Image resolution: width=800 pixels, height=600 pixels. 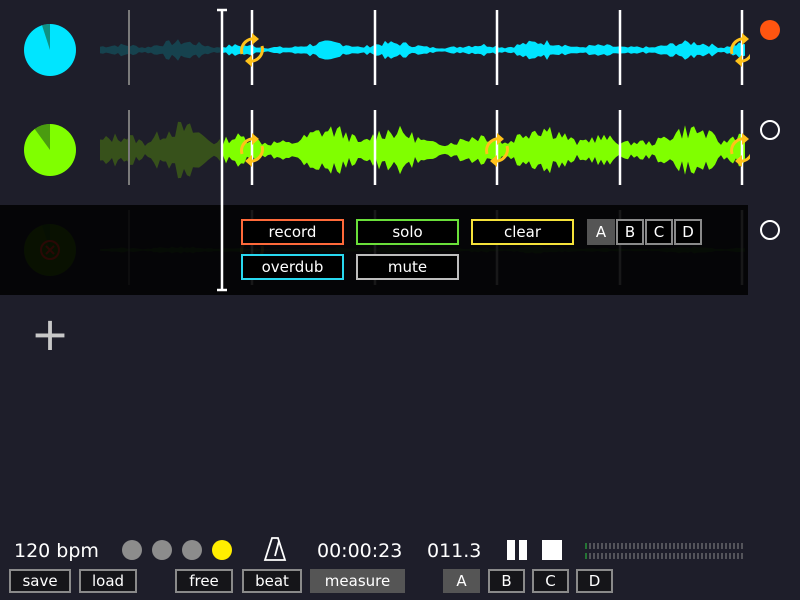 I want to click on bpm-display: 120 bpm, so click(x=56, y=551).